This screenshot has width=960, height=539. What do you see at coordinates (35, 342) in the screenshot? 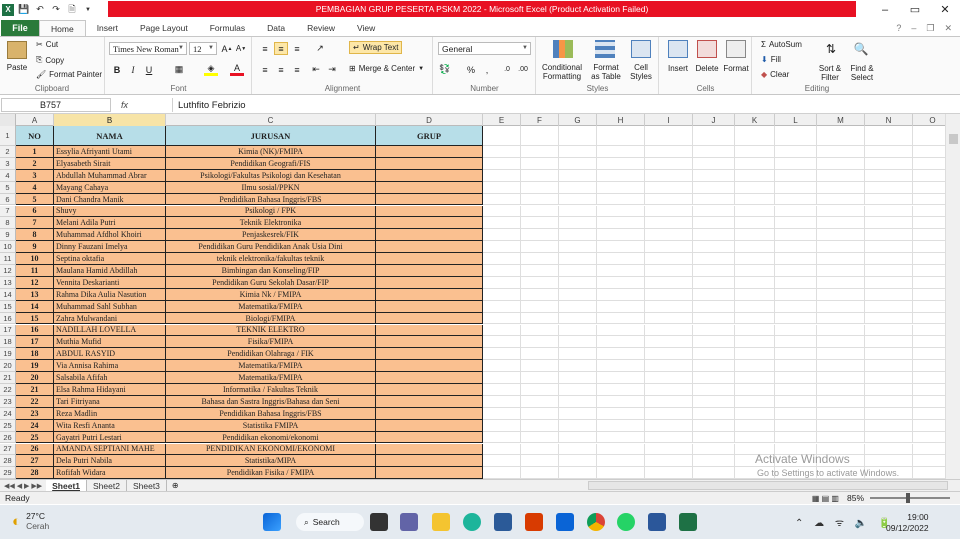
I see `cell-no: 17` at bounding box center [35, 342].